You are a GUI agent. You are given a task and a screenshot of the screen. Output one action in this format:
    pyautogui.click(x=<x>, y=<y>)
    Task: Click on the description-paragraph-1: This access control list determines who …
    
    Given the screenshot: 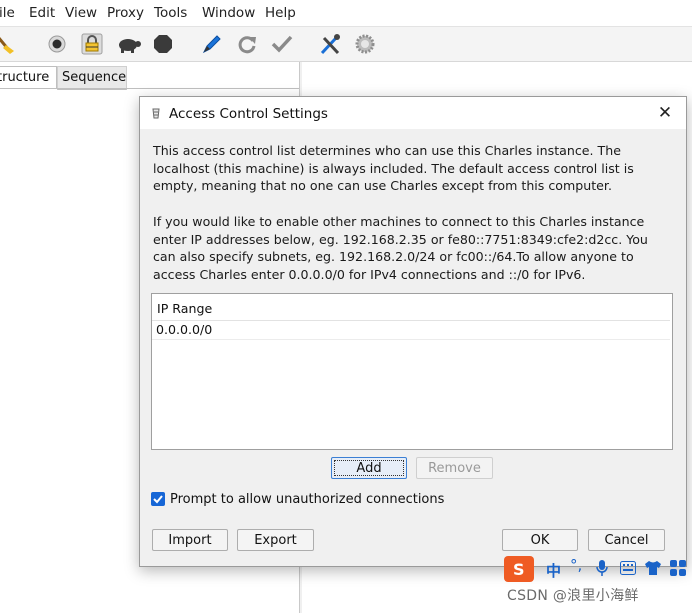 What is the action you would take?
    pyautogui.click(x=393, y=168)
    